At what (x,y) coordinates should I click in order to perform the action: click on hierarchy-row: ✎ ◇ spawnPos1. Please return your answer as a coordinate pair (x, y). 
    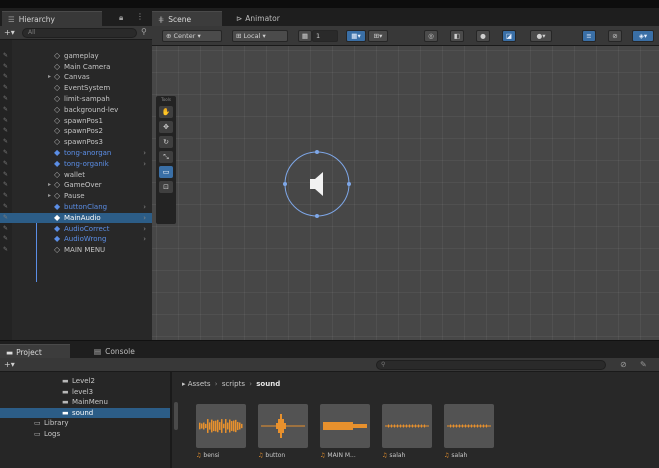
    Looking at the image, I should click on (76, 121).